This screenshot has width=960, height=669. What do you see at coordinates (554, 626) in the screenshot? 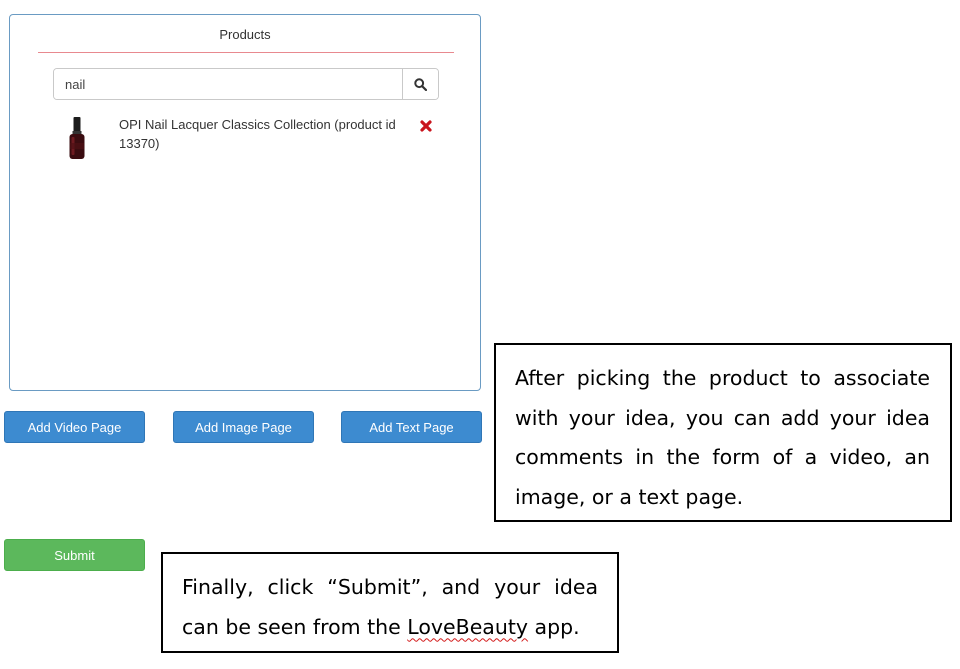
I see `callout-submit-tail: app.` at bounding box center [554, 626].